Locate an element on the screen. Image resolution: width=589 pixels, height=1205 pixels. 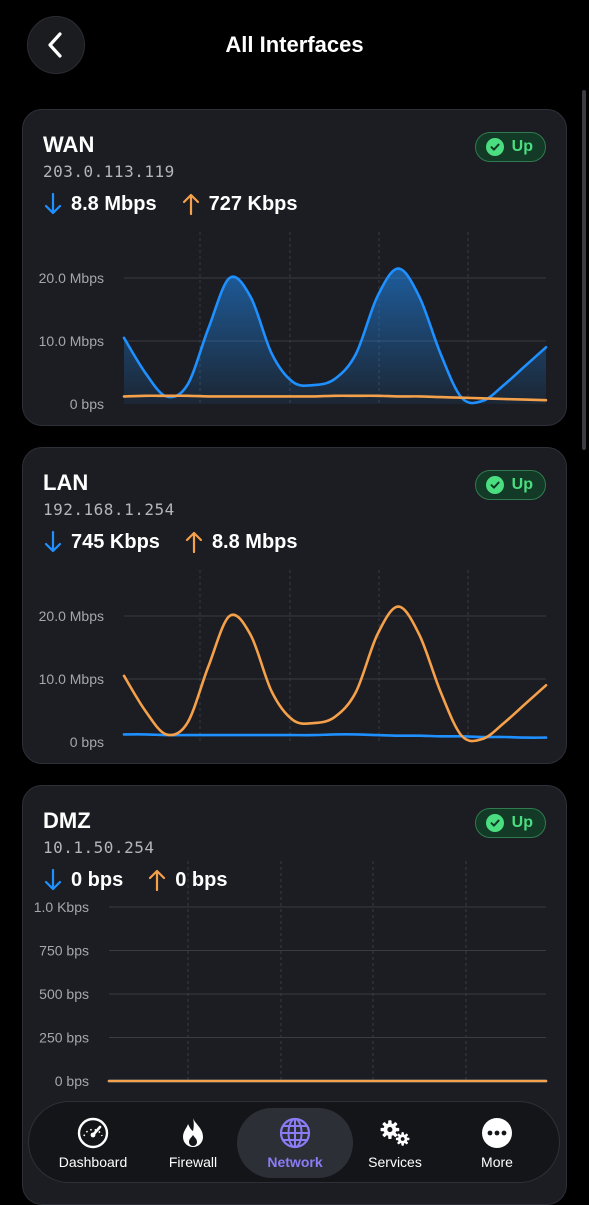
tab-label: Services is located at coordinates (395, 1162).